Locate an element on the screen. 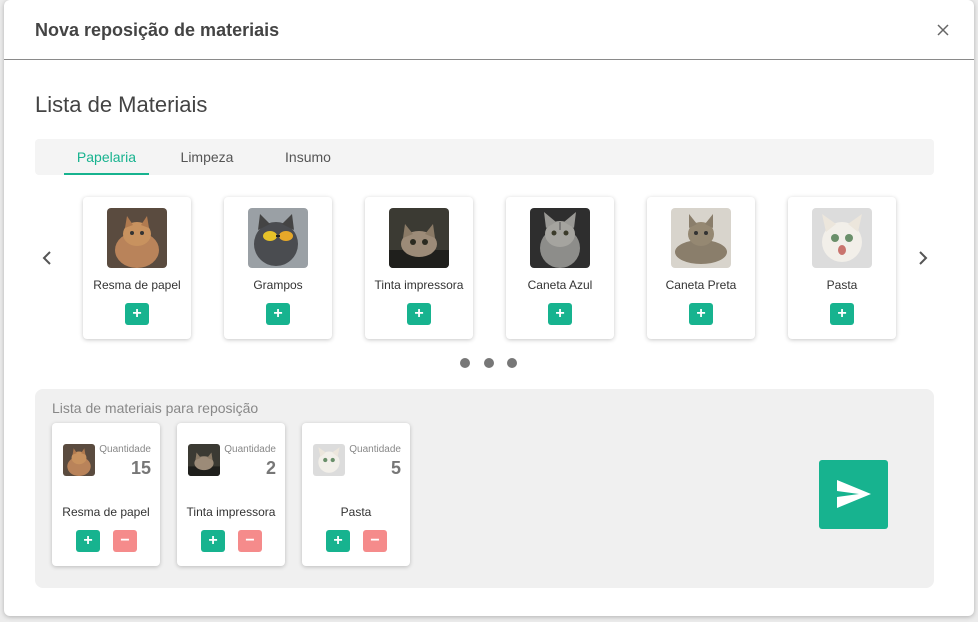 Image resolution: width=978 pixels, height=622 pixels. material-card: Caneta Azul + is located at coordinates (560, 268).